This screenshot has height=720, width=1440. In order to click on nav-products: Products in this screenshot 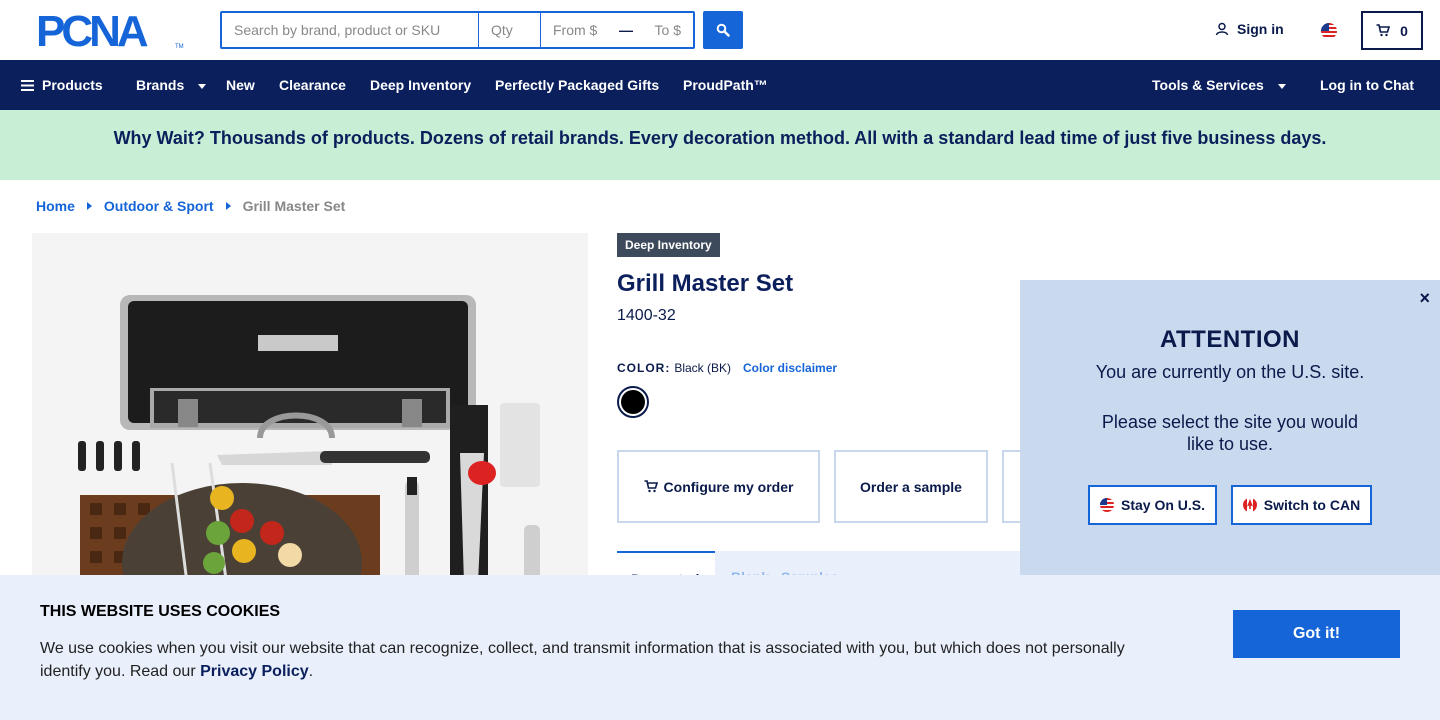, I will do `click(62, 85)`.